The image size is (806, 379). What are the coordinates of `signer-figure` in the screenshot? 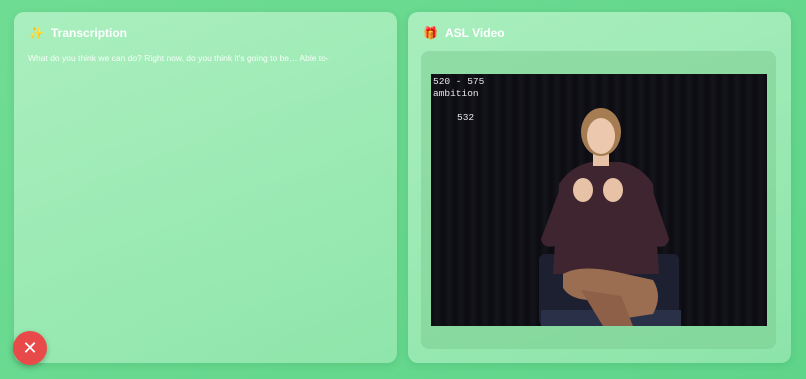 It's located at (610, 217).